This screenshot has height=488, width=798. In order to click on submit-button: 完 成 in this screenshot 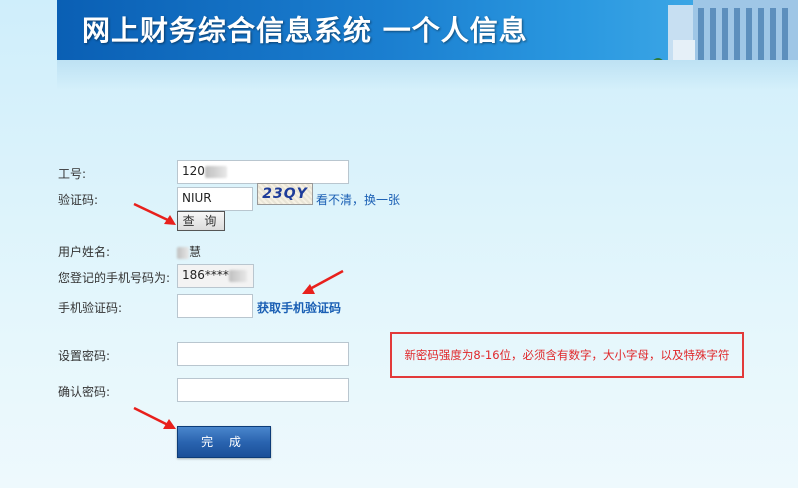, I will do `click(224, 442)`.